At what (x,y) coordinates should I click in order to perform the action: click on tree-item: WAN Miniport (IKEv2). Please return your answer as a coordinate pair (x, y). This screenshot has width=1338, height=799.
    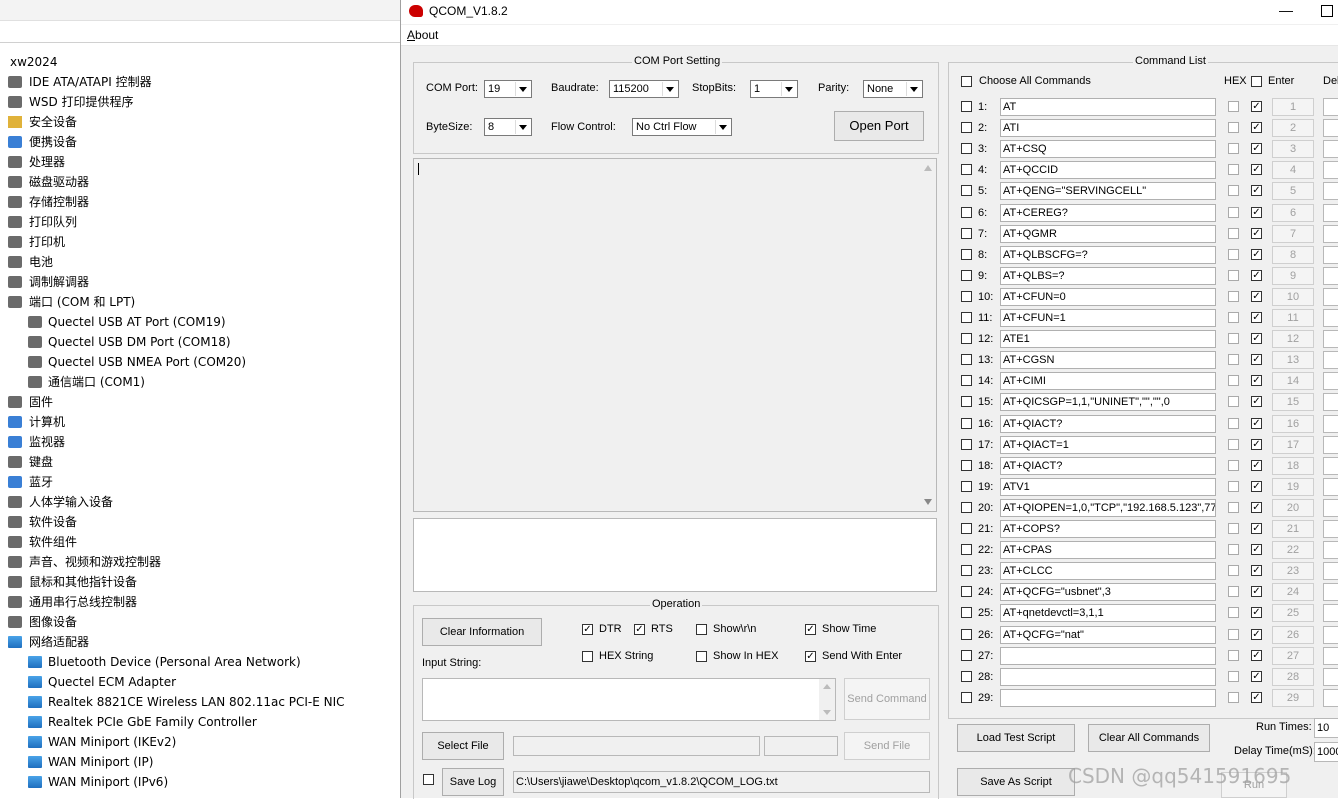
    Looking at the image, I should click on (200, 742).